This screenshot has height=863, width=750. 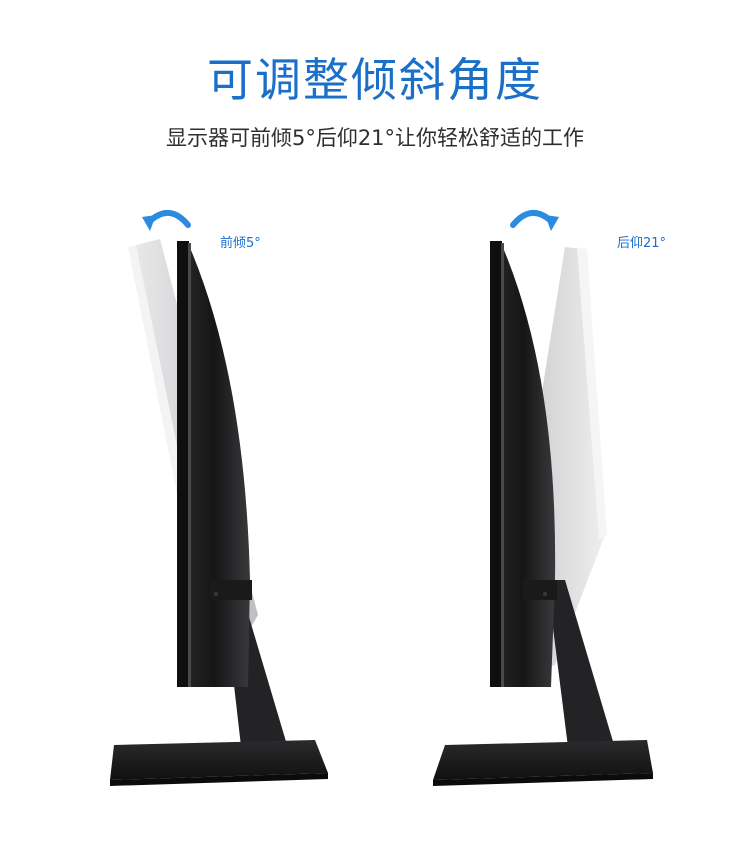 What do you see at coordinates (240, 243) in the screenshot?
I see `forward-tilt-label: 前倾5°` at bounding box center [240, 243].